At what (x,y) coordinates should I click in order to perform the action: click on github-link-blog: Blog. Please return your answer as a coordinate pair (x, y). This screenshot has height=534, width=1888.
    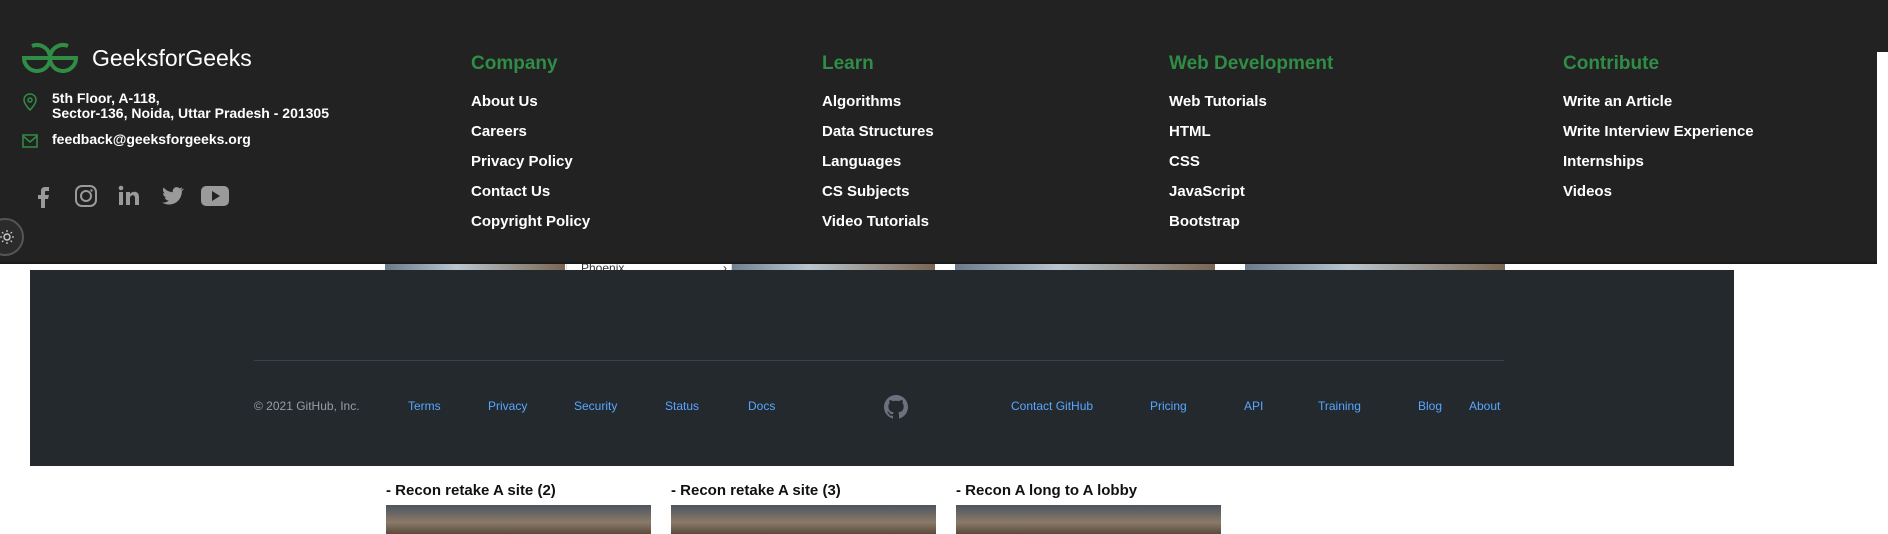
    Looking at the image, I should click on (1430, 406).